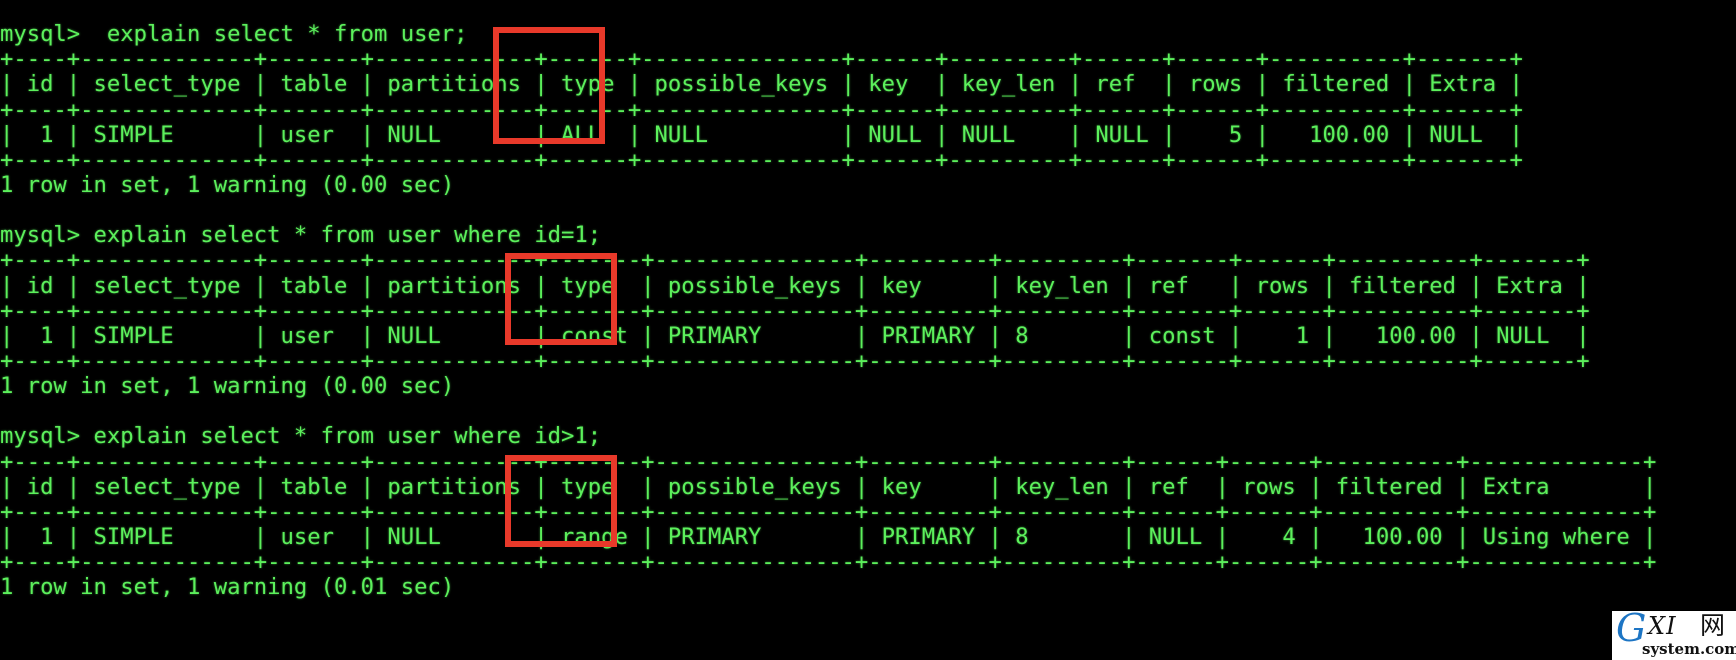 This screenshot has width=1736, height=660. What do you see at coordinates (1713, 625) in the screenshot?
I see `watermark-cjk-glyph: 网` at bounding box center [1713, 625].